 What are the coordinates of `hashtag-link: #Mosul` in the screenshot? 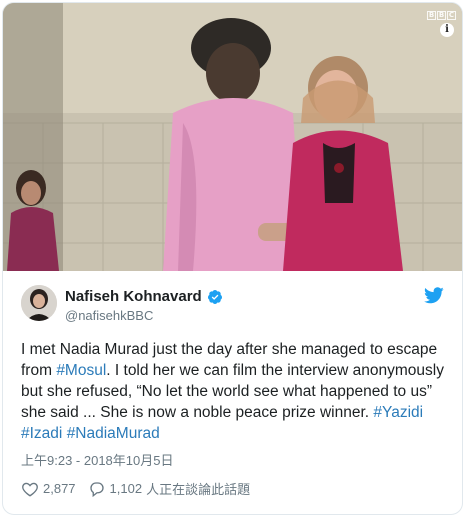 It's located at (81, 370).